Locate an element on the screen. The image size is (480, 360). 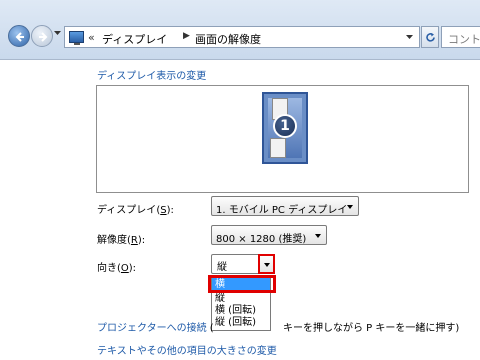
resolution-select-value: 800 × 1280 (推奨) is located at coordinates (261, 239).